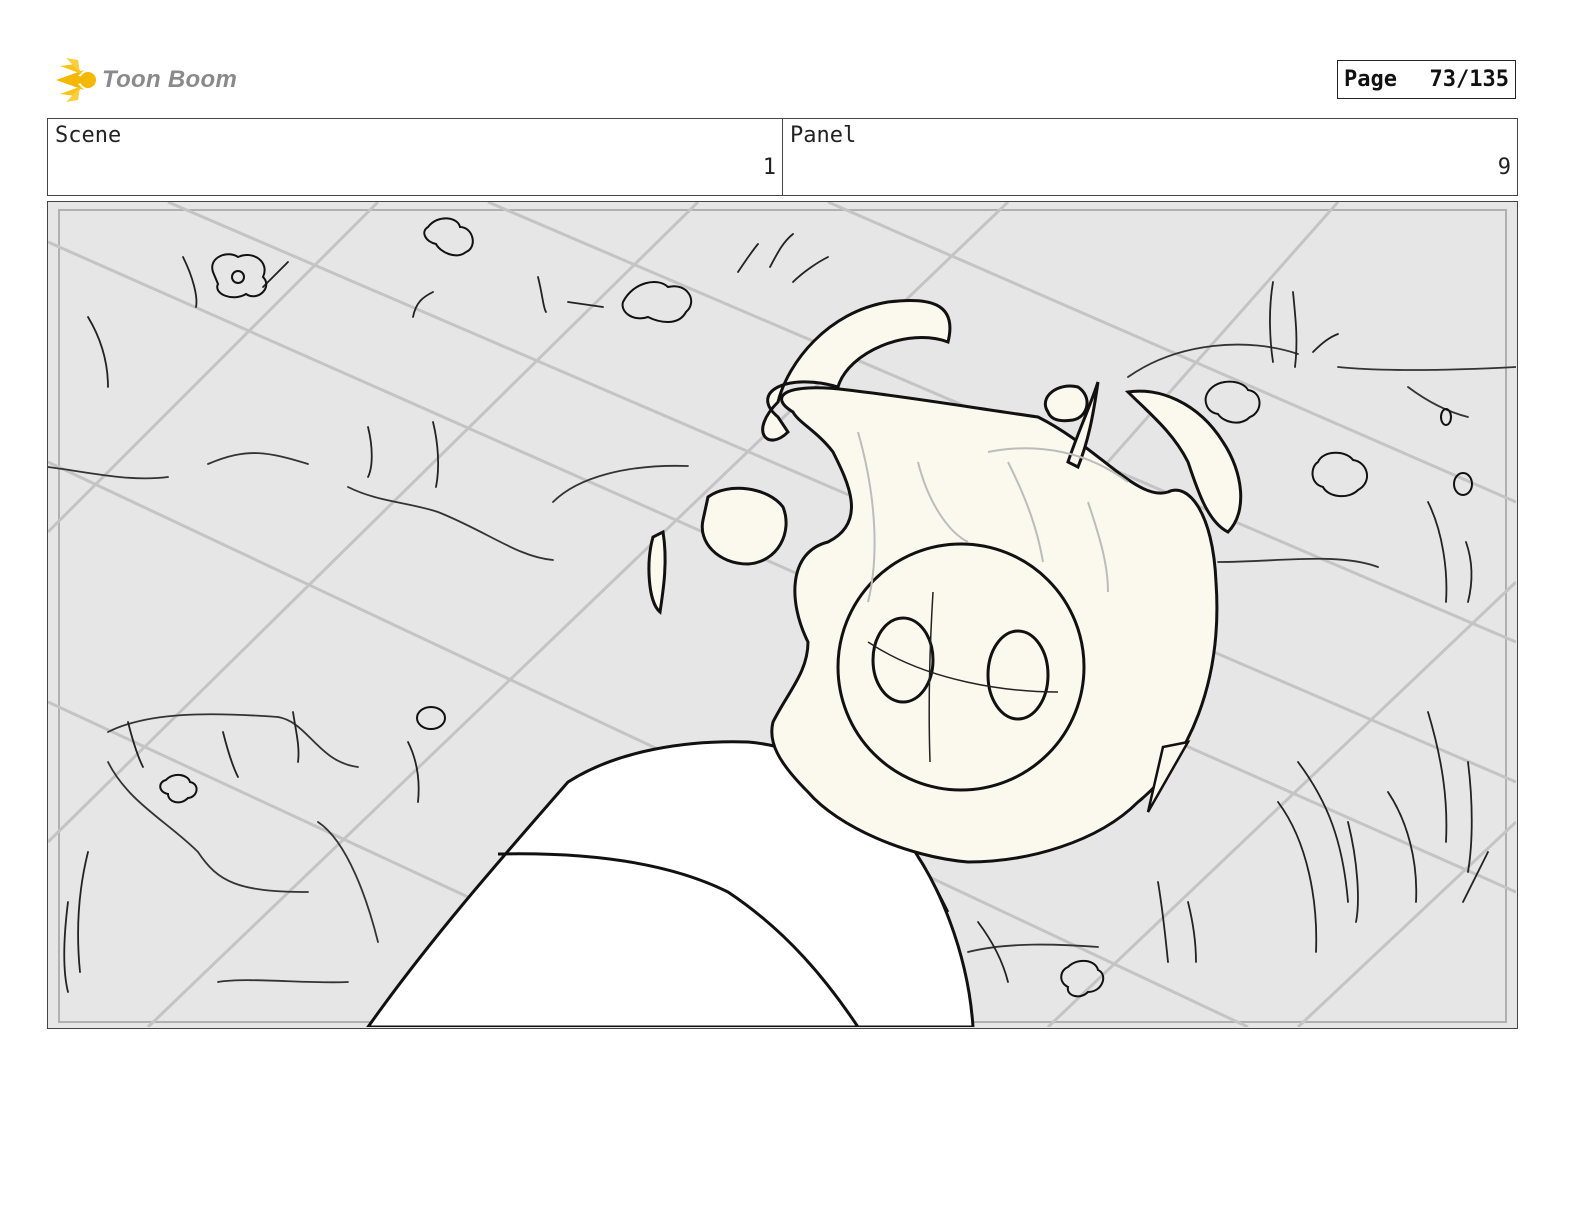 The height and width of the screenshot is (1224, 1584). I want to click on floating-sliver, so click(657, 572).